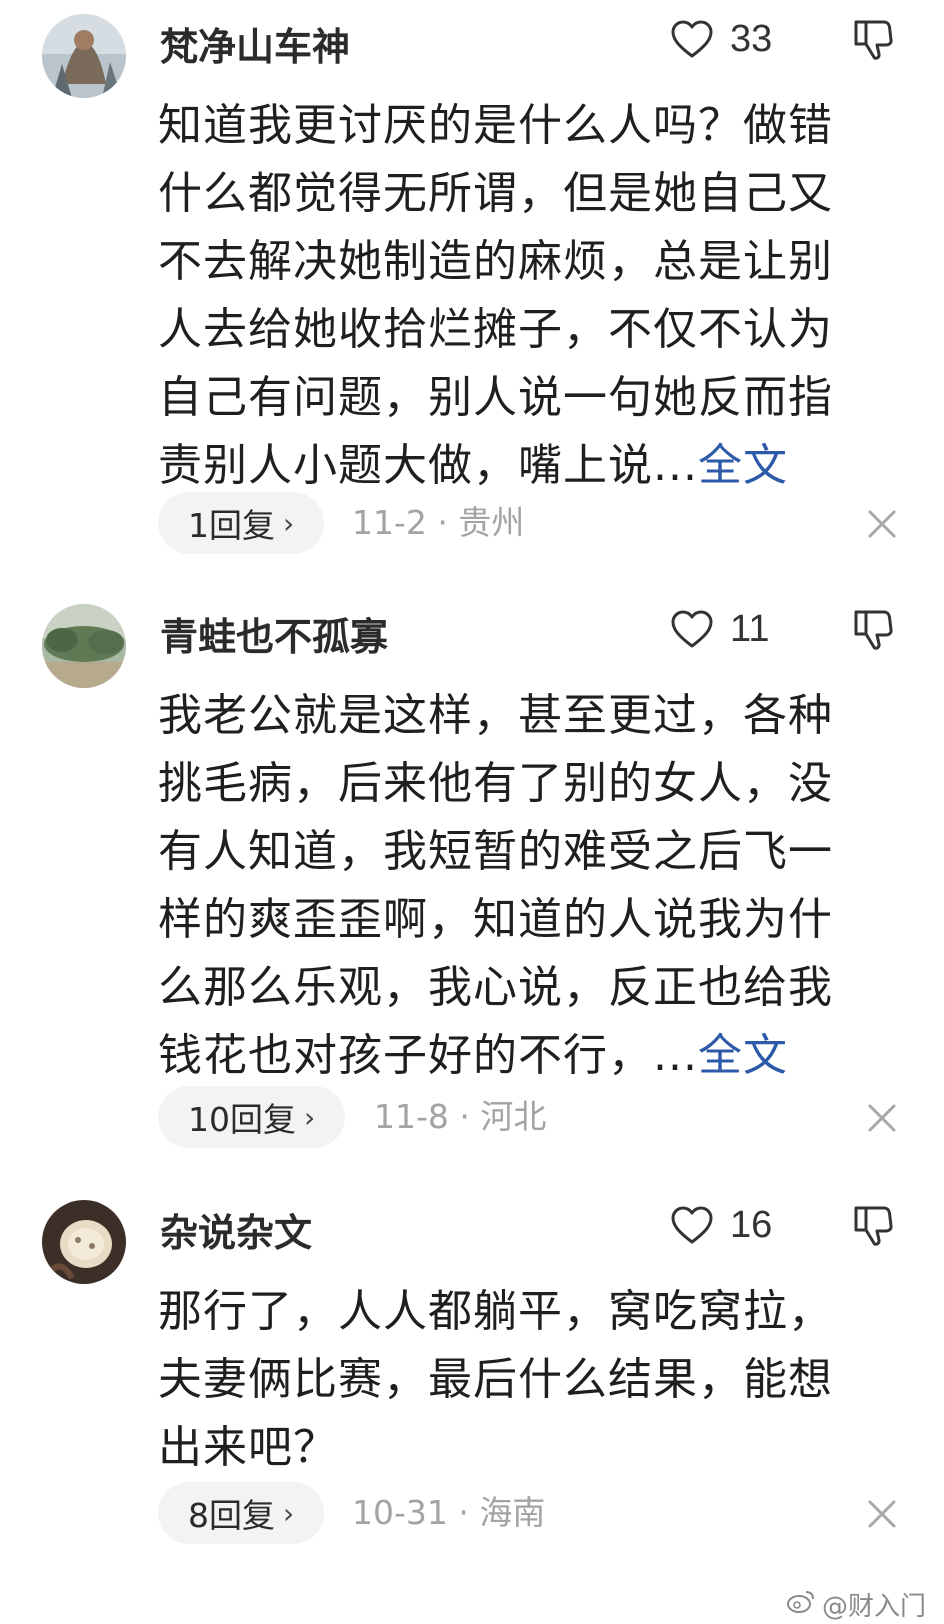 Image resolution: width=944 pixels, height=1624 pixels. Describe the element at coordinates (274, 633) in the screenshot. I see `username: 青蛙也不孤寡` at that location.